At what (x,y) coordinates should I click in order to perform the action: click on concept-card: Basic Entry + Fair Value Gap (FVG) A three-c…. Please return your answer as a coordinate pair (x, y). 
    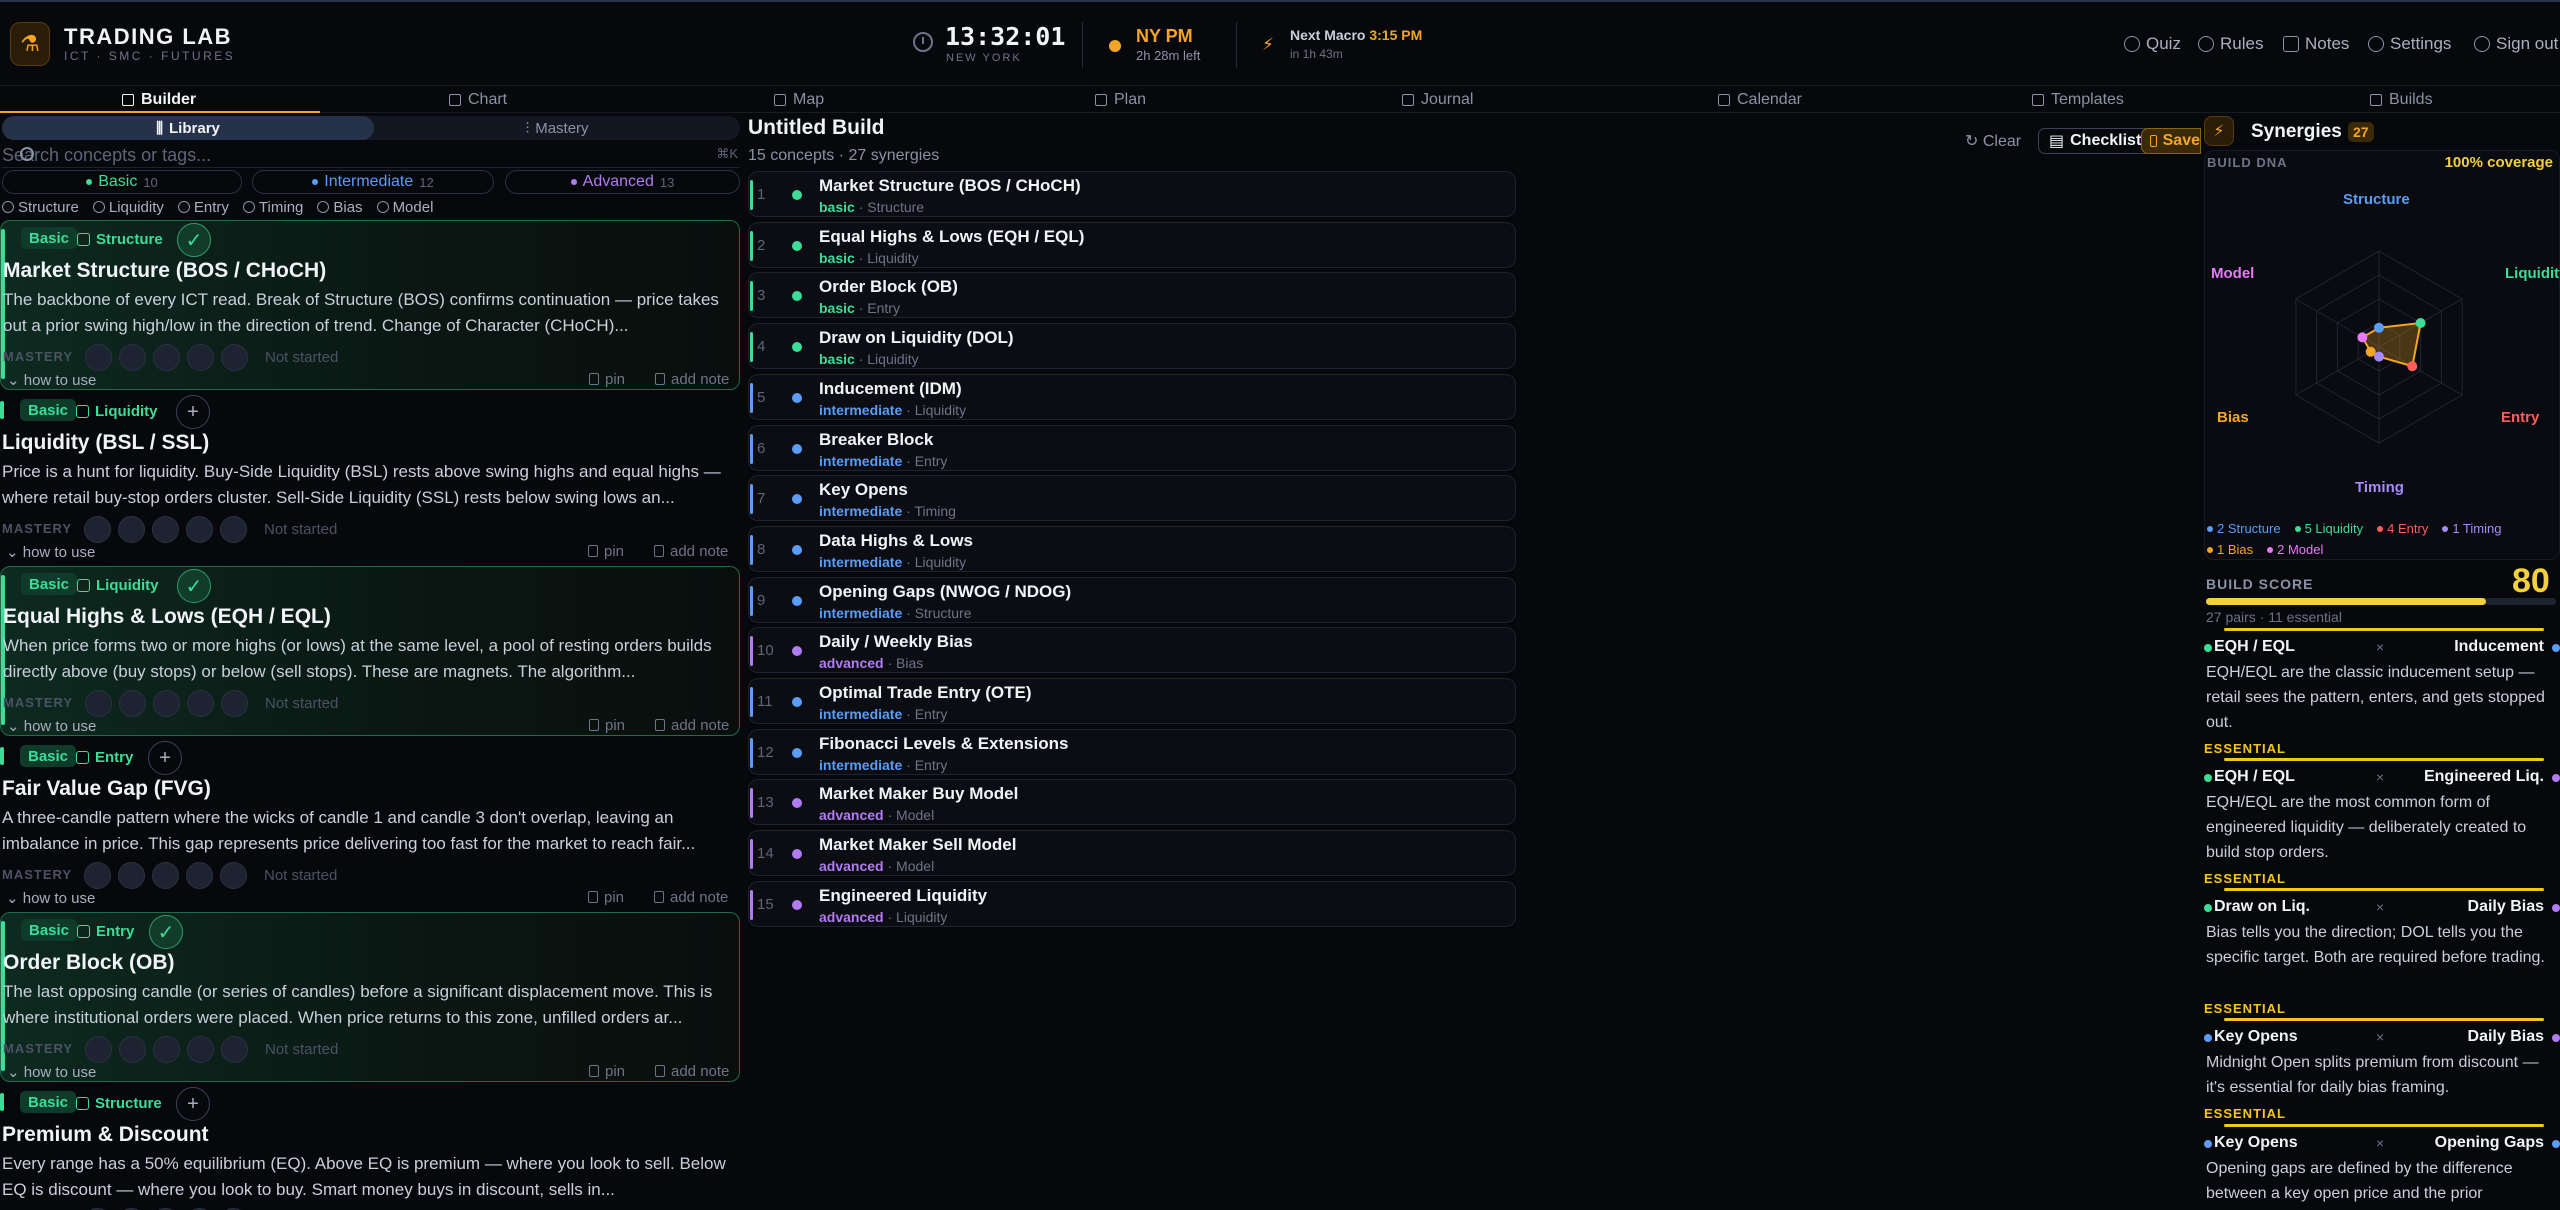
    Looking at the image, I should click on (370, 824).